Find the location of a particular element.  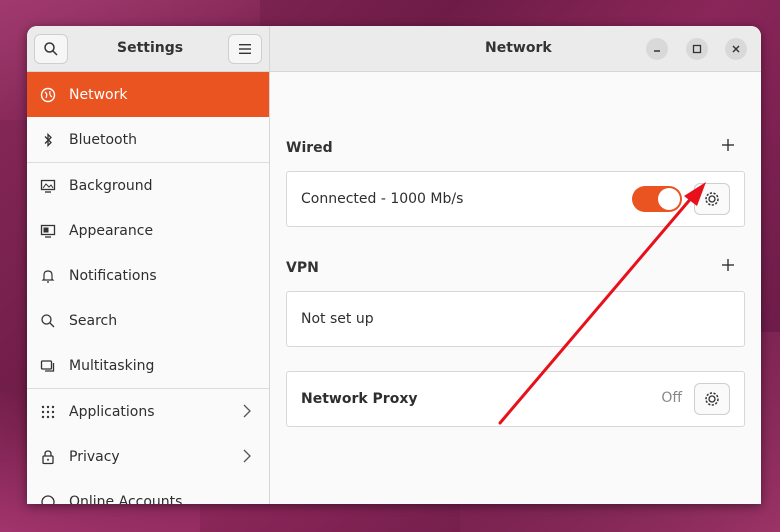

main-headerbar: Network is located at coordinates (515, 49).